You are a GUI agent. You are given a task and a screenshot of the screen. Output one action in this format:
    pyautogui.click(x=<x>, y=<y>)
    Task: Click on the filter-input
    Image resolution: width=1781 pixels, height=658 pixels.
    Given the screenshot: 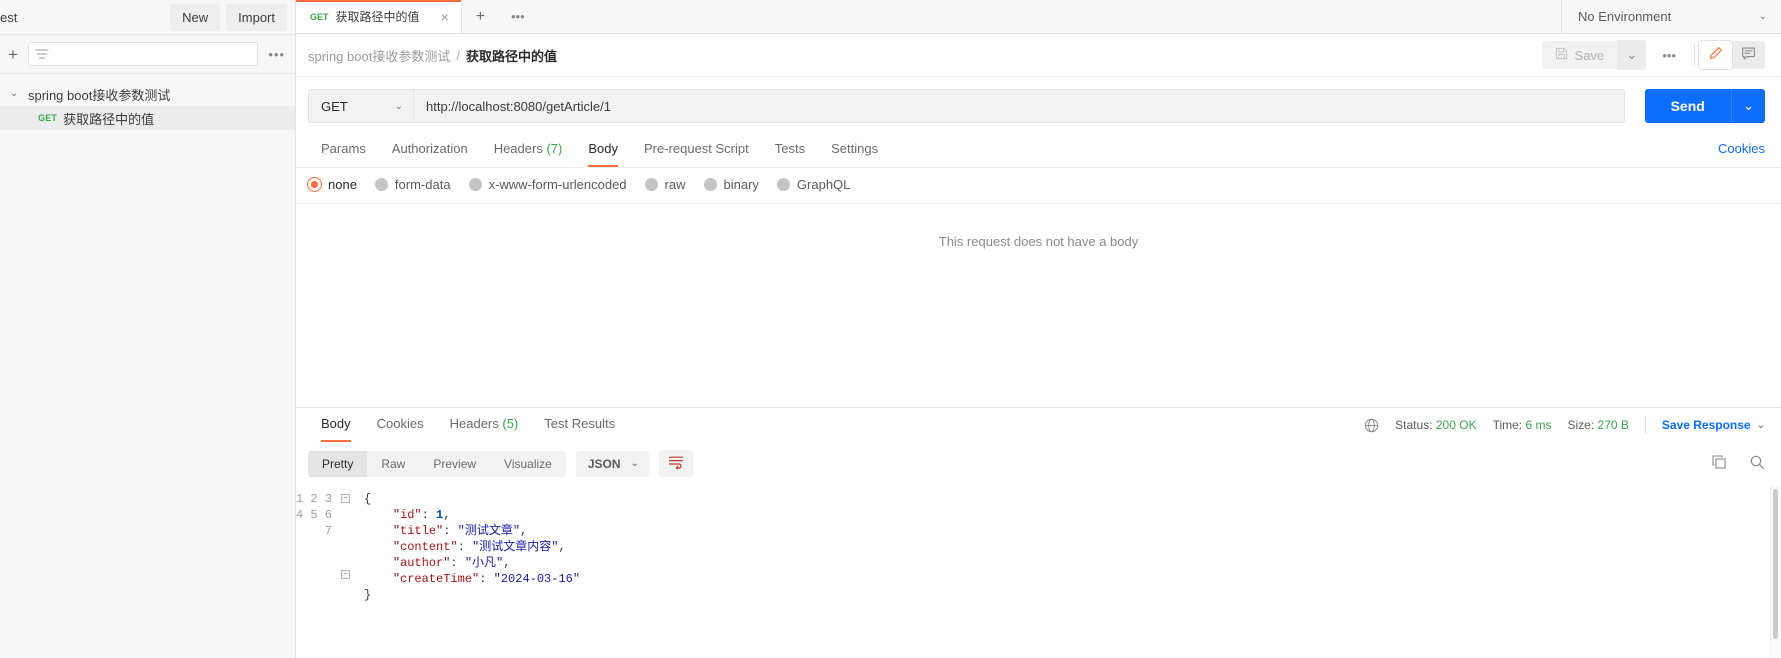 What is the action you would take?
    pyautogui.click(x=143, y=54)
    